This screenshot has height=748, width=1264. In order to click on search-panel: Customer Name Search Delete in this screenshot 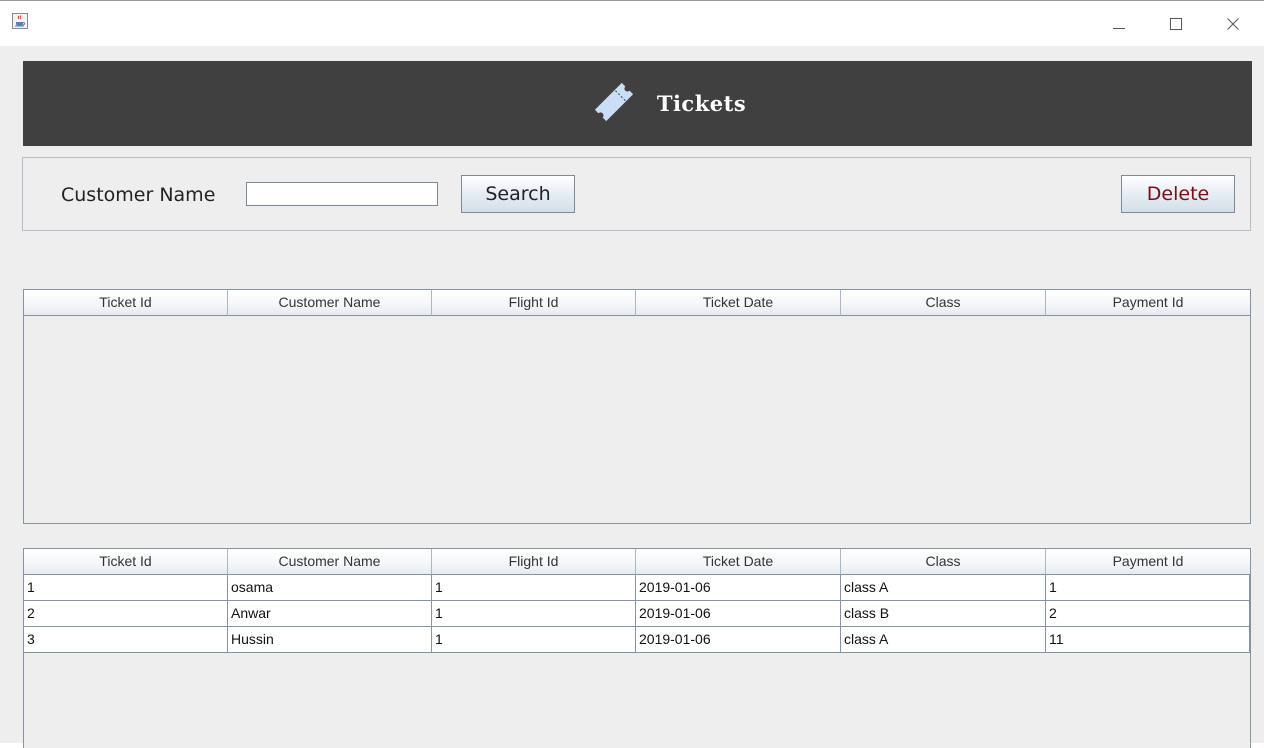, I will do `click(636, 194)`.